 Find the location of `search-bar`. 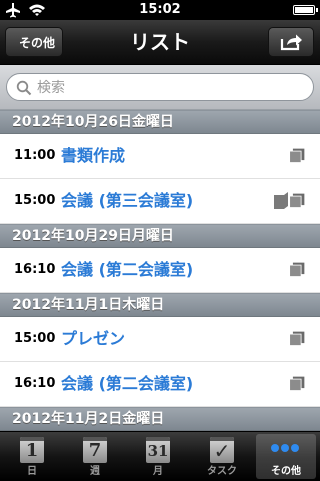

search-bar is located at coordinates (160, 87).